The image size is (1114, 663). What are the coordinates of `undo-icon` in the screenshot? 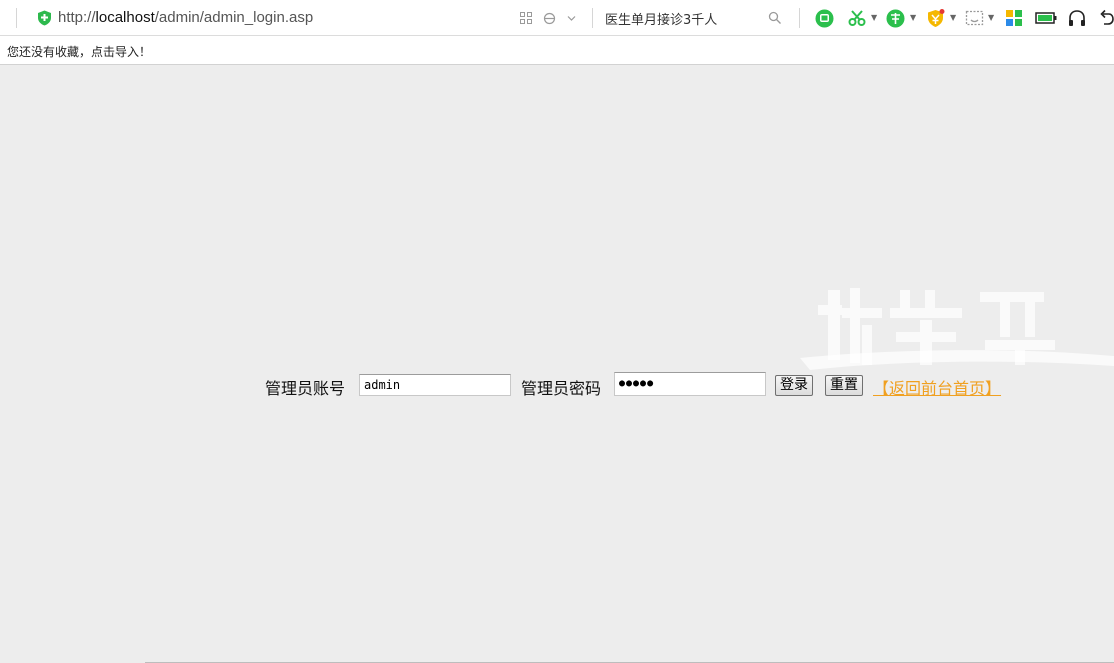 It's located at (1106, 18).